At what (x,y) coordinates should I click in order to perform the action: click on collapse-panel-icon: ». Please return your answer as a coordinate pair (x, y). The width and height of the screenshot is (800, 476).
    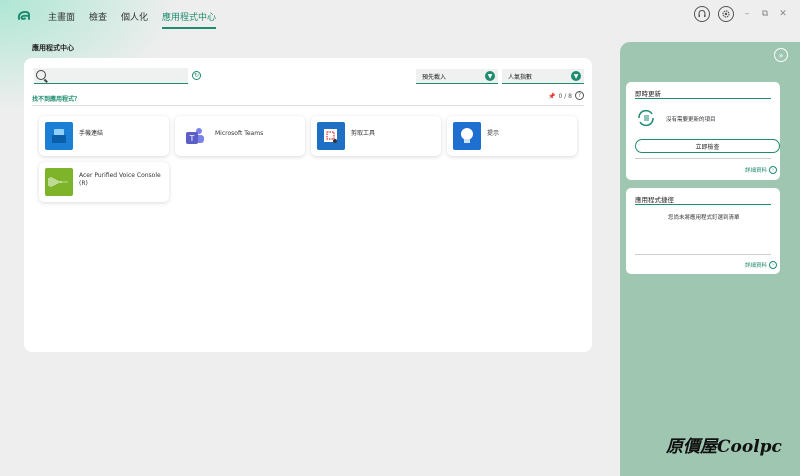
    Looking at the image, I should click on (781, 55).